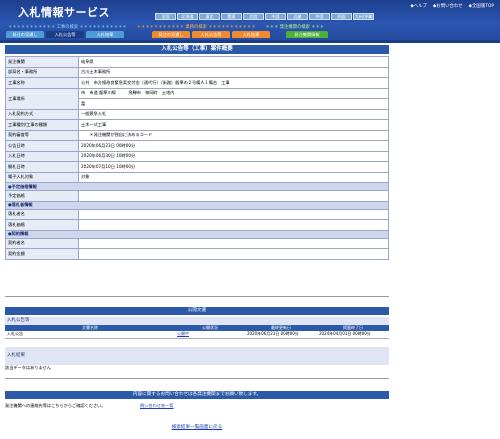 The width and height of the screenshot is (500, 439). What do you see at coordinates (297, 16) in the screenshot?
I see `region-kinki: 近畿` at bounding box center [297, 16].